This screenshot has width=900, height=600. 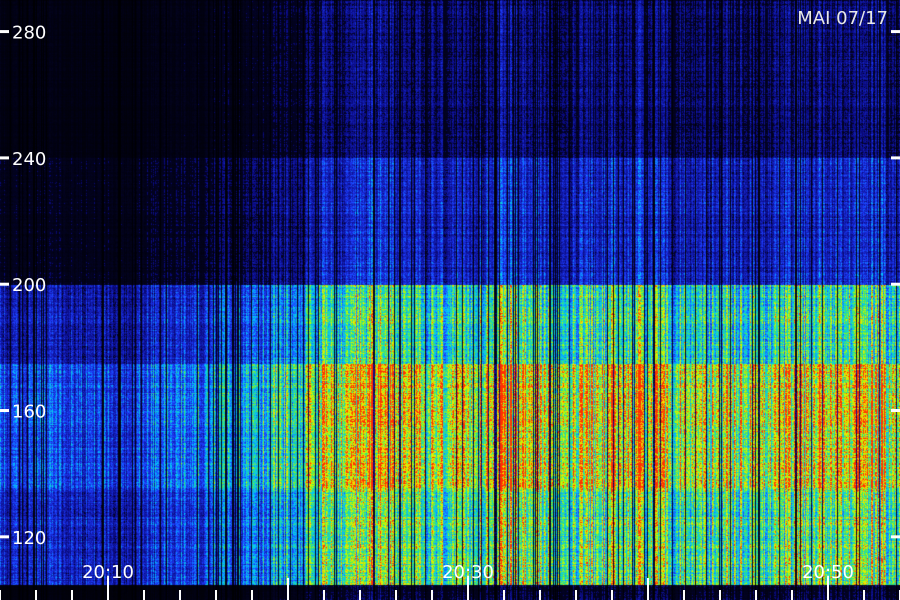 I want to click on date-stamp: MAI 07/17, so click(x=842, y=18).